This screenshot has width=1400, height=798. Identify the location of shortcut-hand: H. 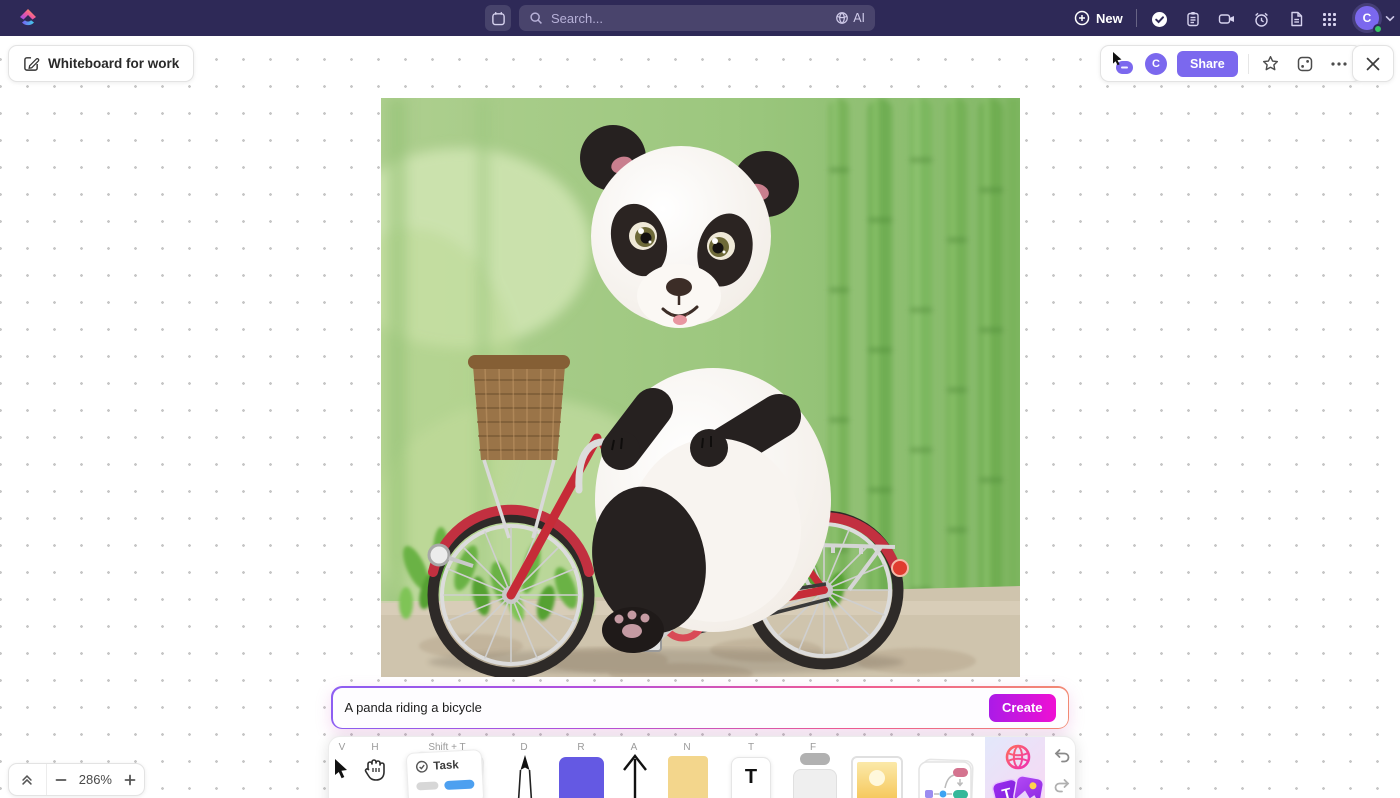
(375, 747).